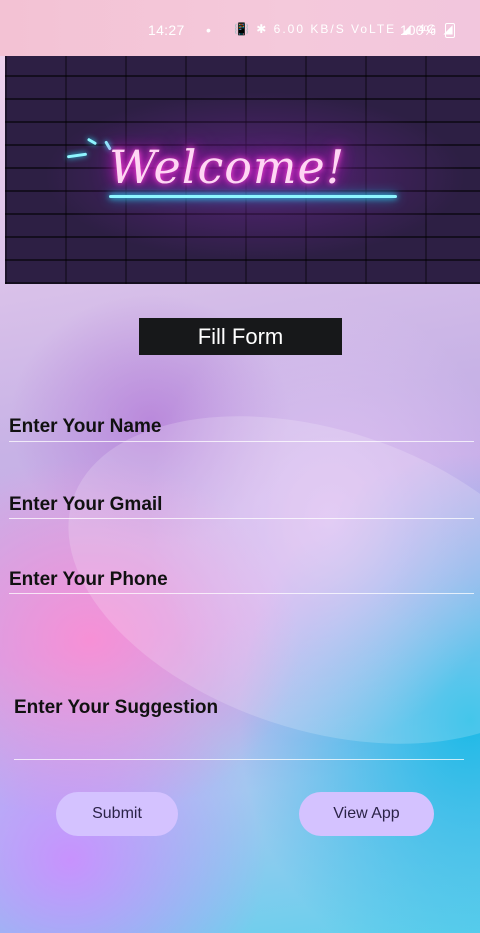 The height and width of the screenshot is (933, 480). Describe the element at coordinates (450, 30) in the screenshot. I see `battery-icon` at that location.